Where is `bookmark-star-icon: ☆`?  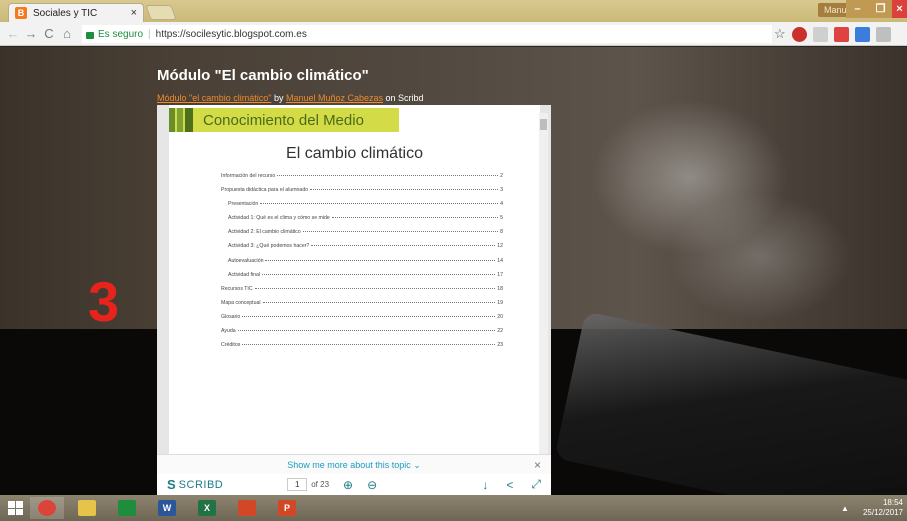 bookmark-star-icon: ☆ is located at coordinates (780, 34).